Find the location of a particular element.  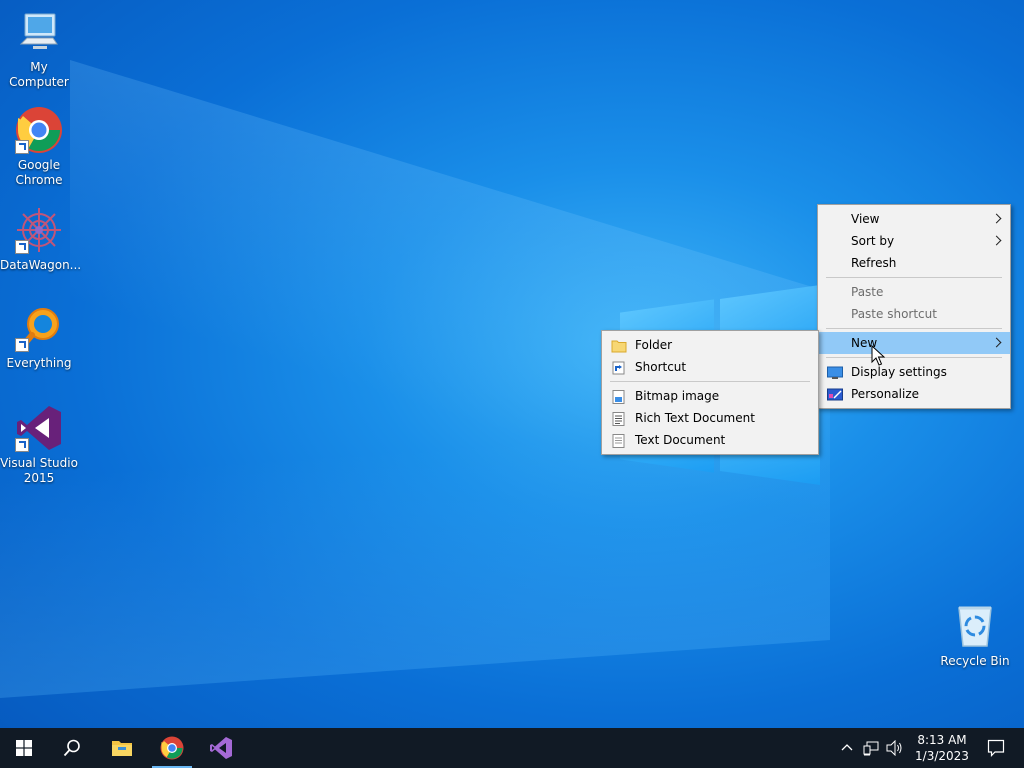

notification-icon is located at coordinates (996, 748).